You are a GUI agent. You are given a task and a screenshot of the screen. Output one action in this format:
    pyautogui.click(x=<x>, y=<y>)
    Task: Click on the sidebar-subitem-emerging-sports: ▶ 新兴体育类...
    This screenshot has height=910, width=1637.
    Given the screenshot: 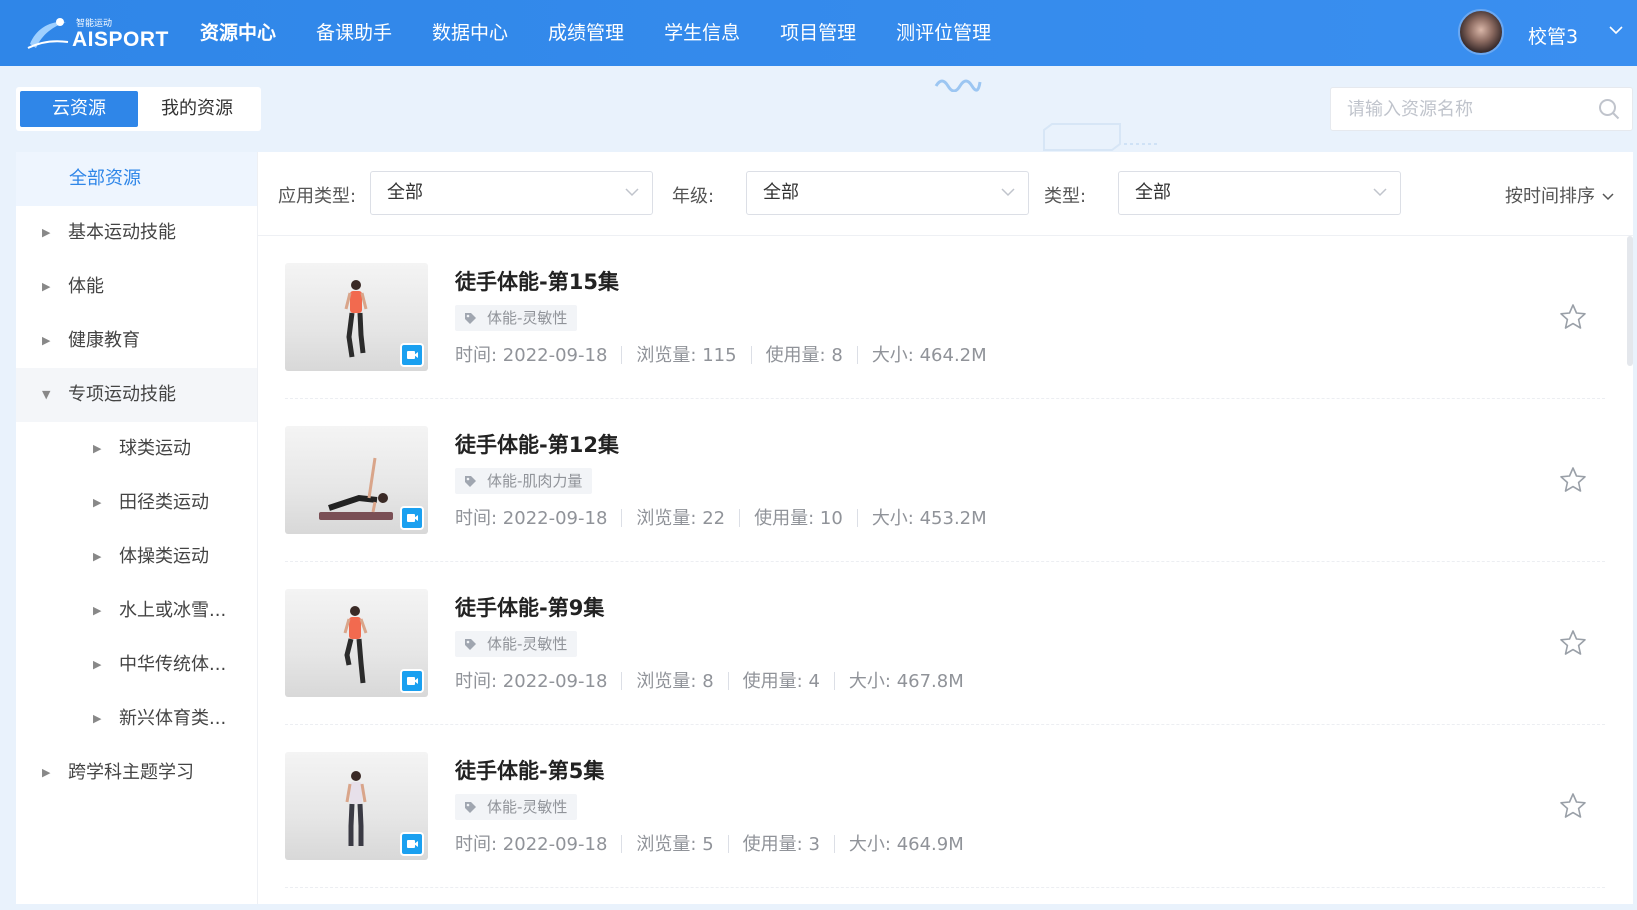 What is the action you would take?
    pyautogui.click(x=136, y=719)
    